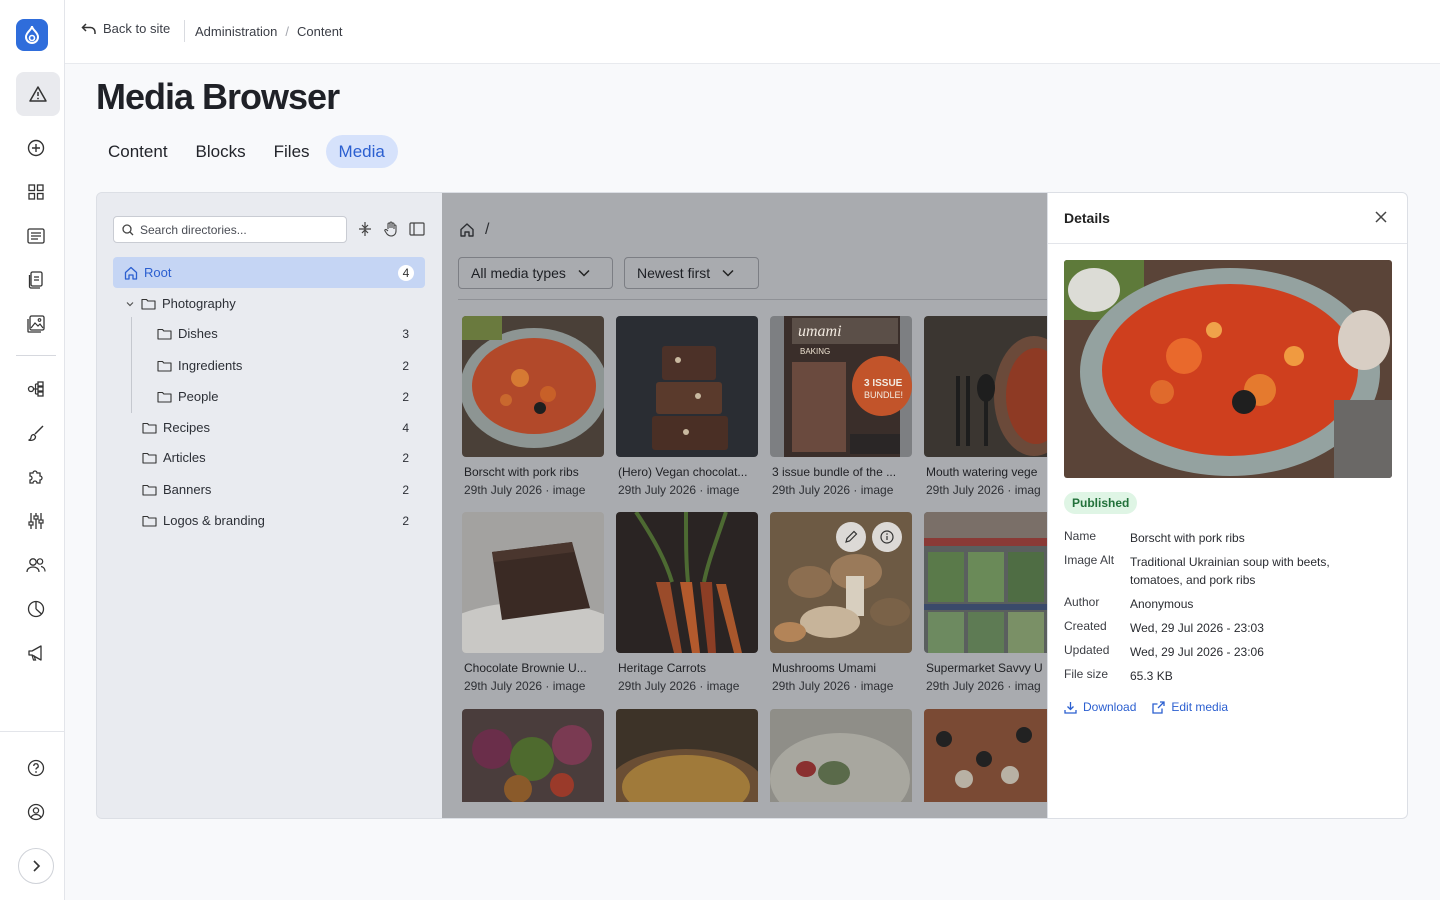 The image size is (1440, 900). What do you see at coordinates (365, 229) in the screenshot?
I see `collapse-all-icon` at bounding box center [365, 229].